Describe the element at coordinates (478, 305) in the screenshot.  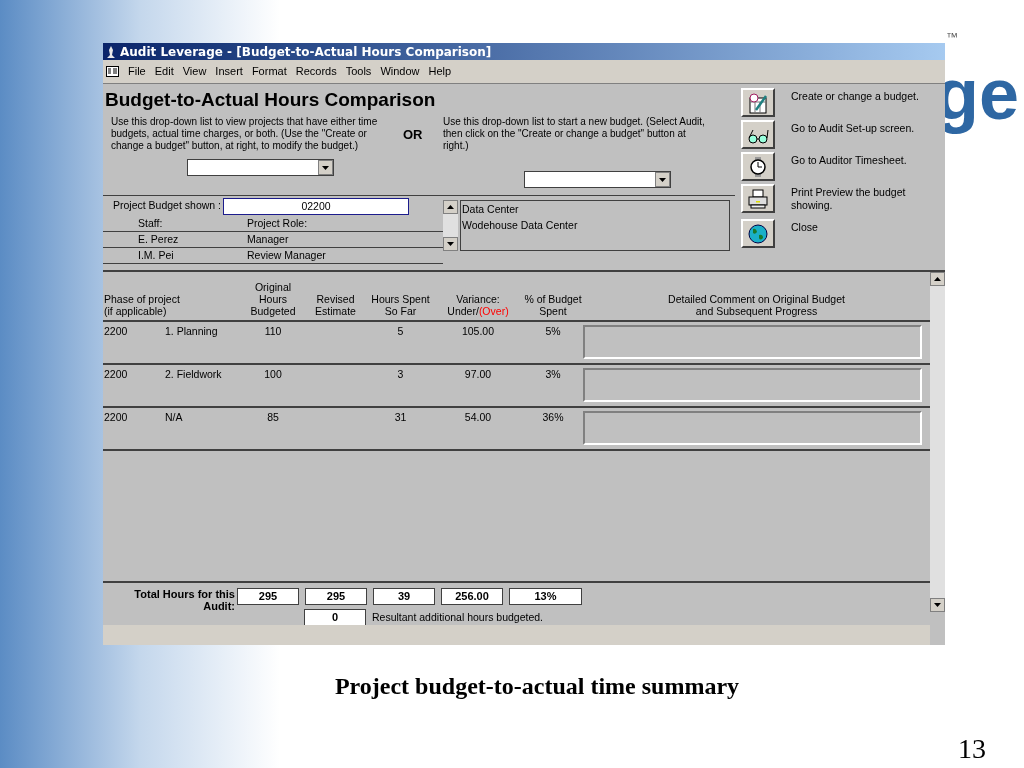
I see `column-header: Variance: Under/(Over)` at that location.